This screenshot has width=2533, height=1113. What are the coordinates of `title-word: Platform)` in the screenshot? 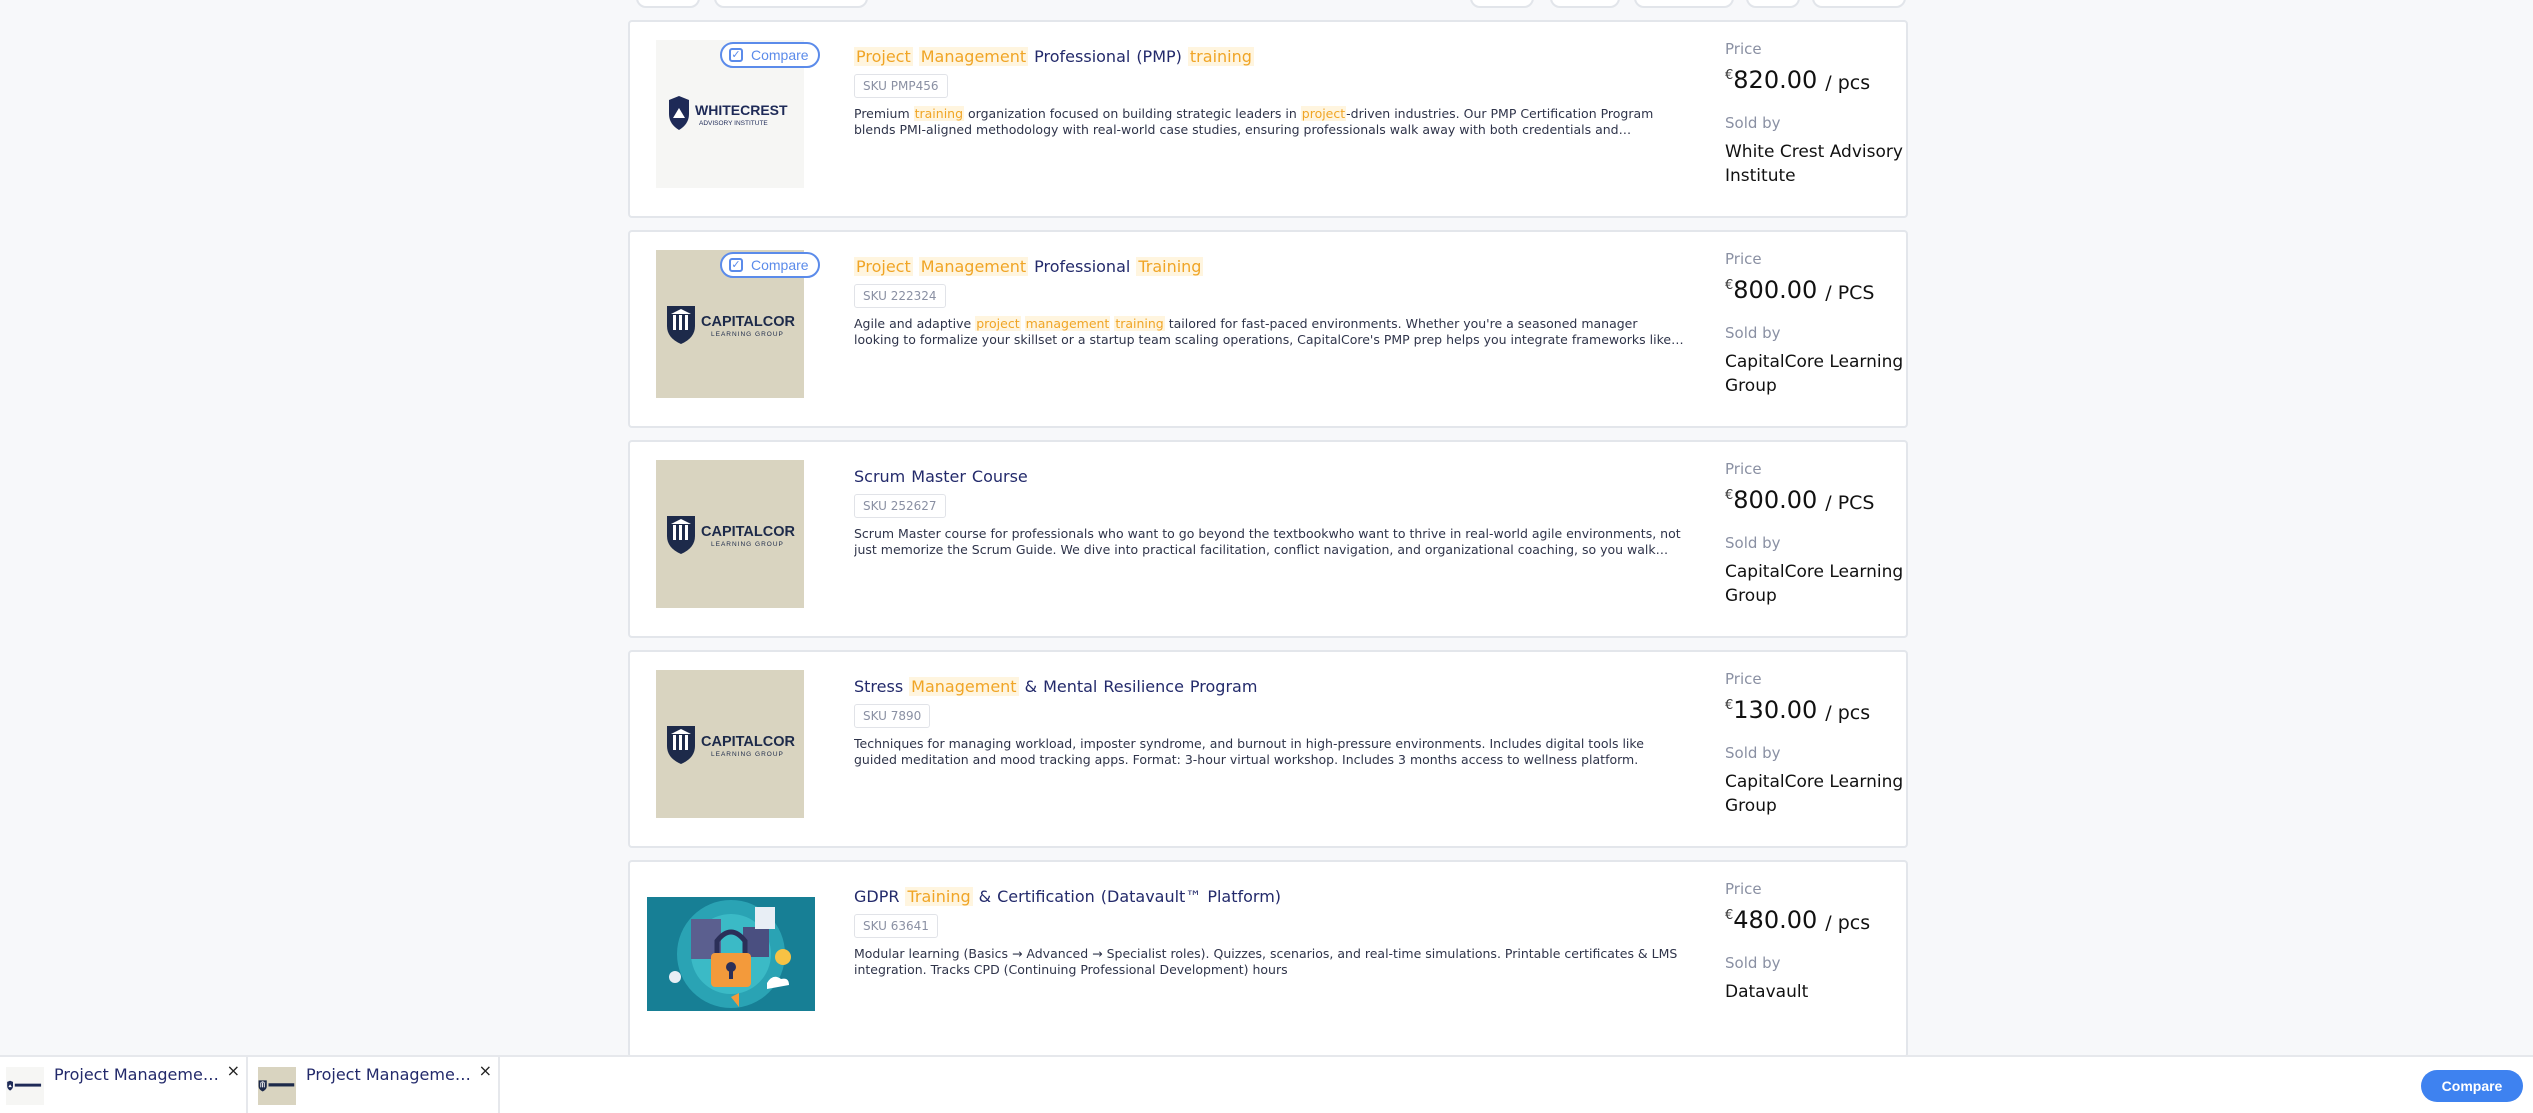 It's located at (1244, 896).